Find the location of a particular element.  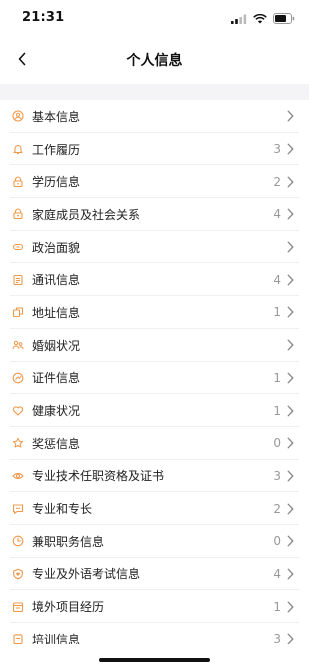

address-icon is located at coordinates (18, 312).